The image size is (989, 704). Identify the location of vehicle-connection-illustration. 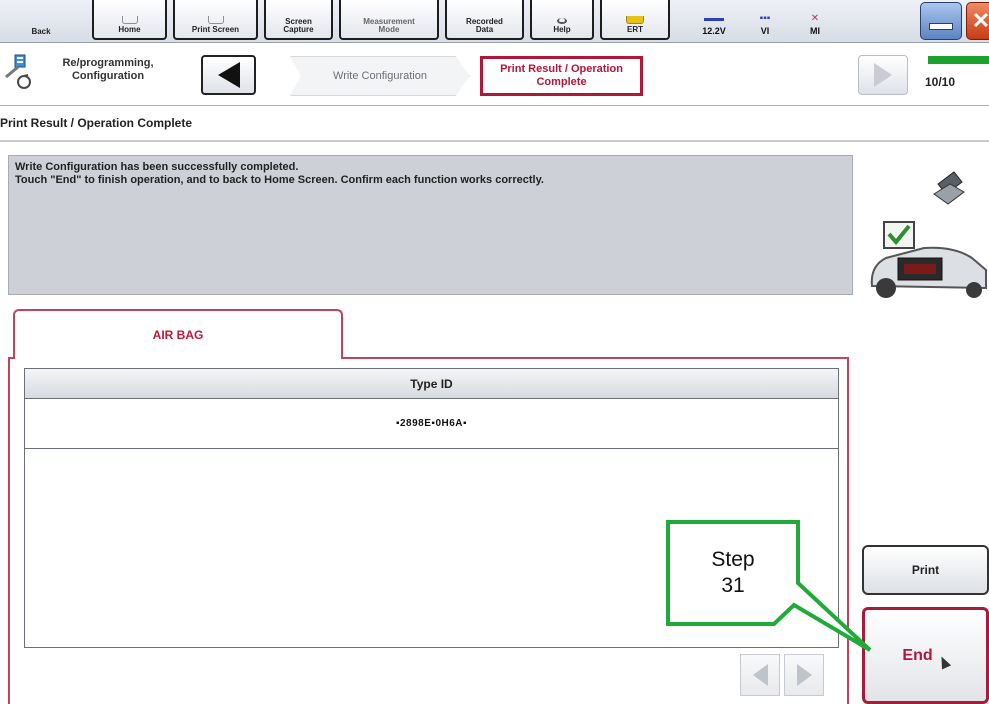
(928, 234).